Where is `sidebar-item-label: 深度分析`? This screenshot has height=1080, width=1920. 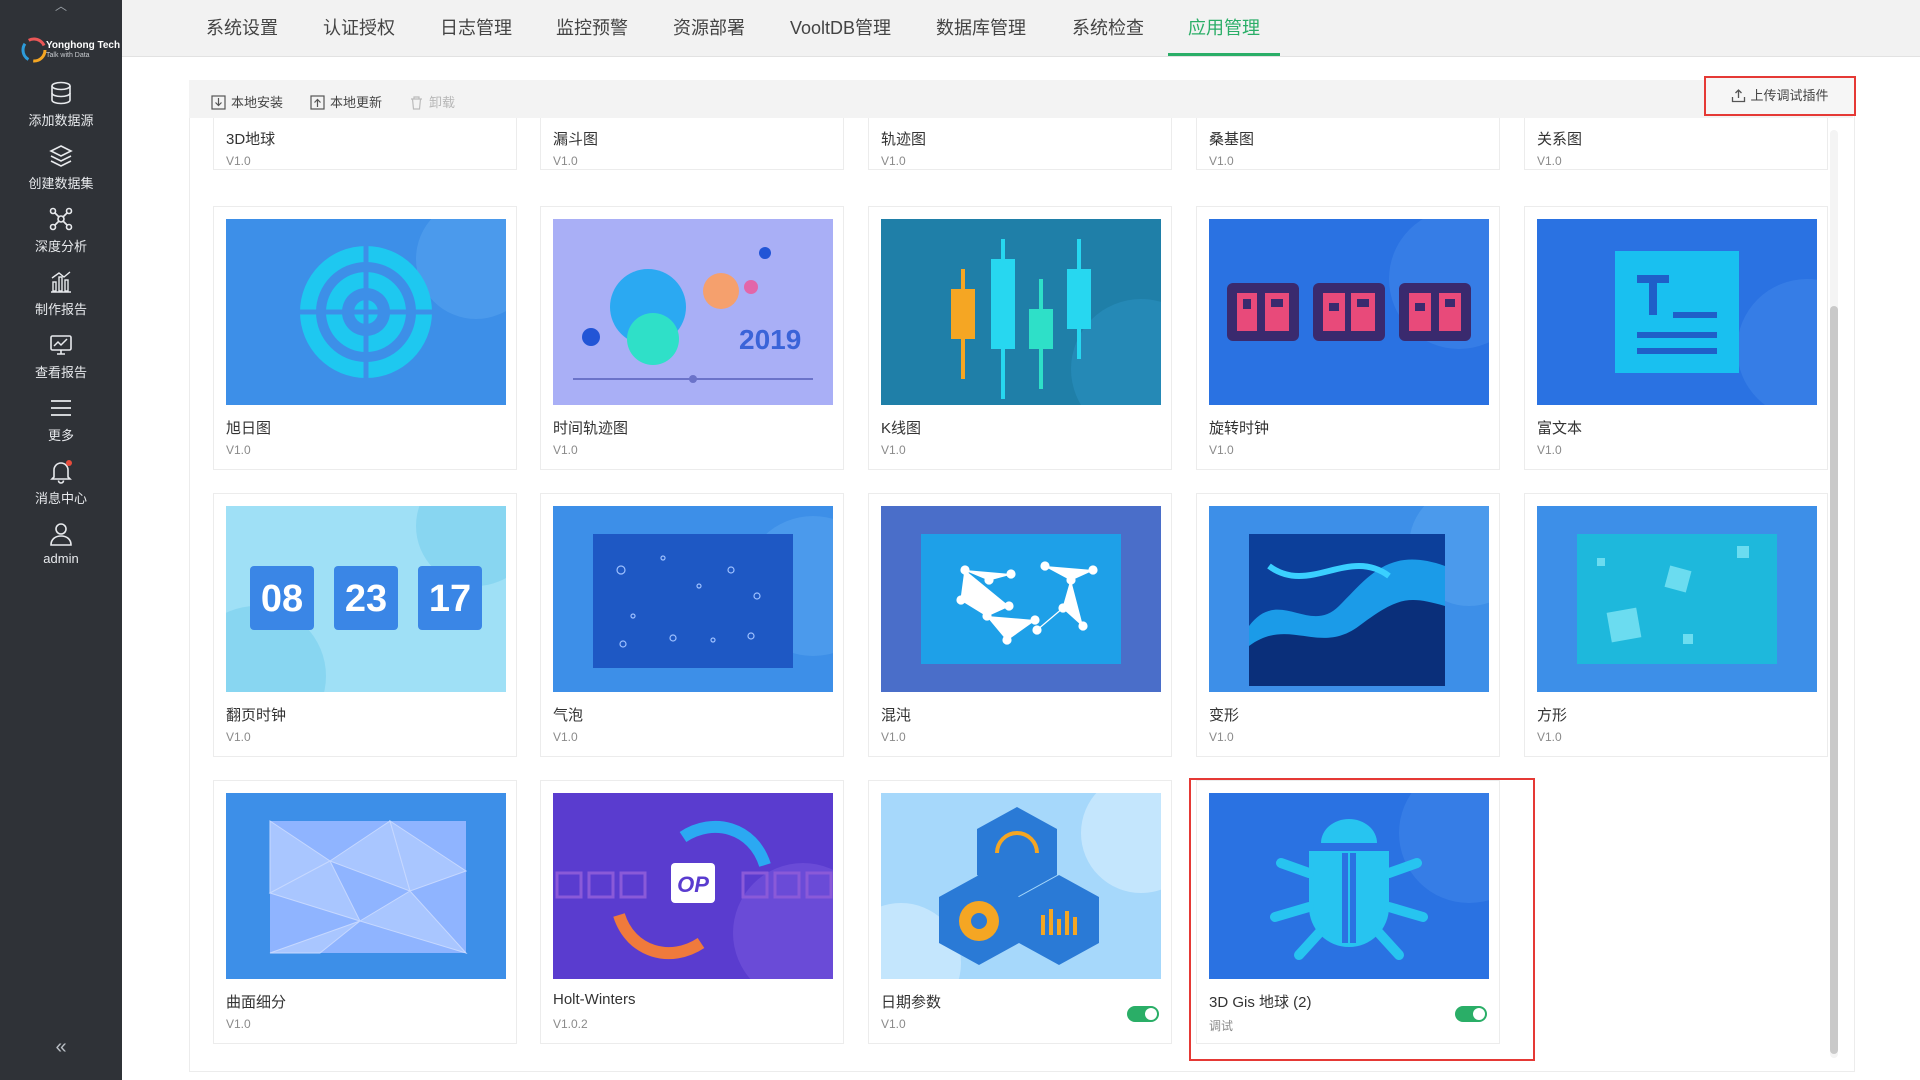 sidebar-item-label: 深度分析 is located at coordinates (60, 246).